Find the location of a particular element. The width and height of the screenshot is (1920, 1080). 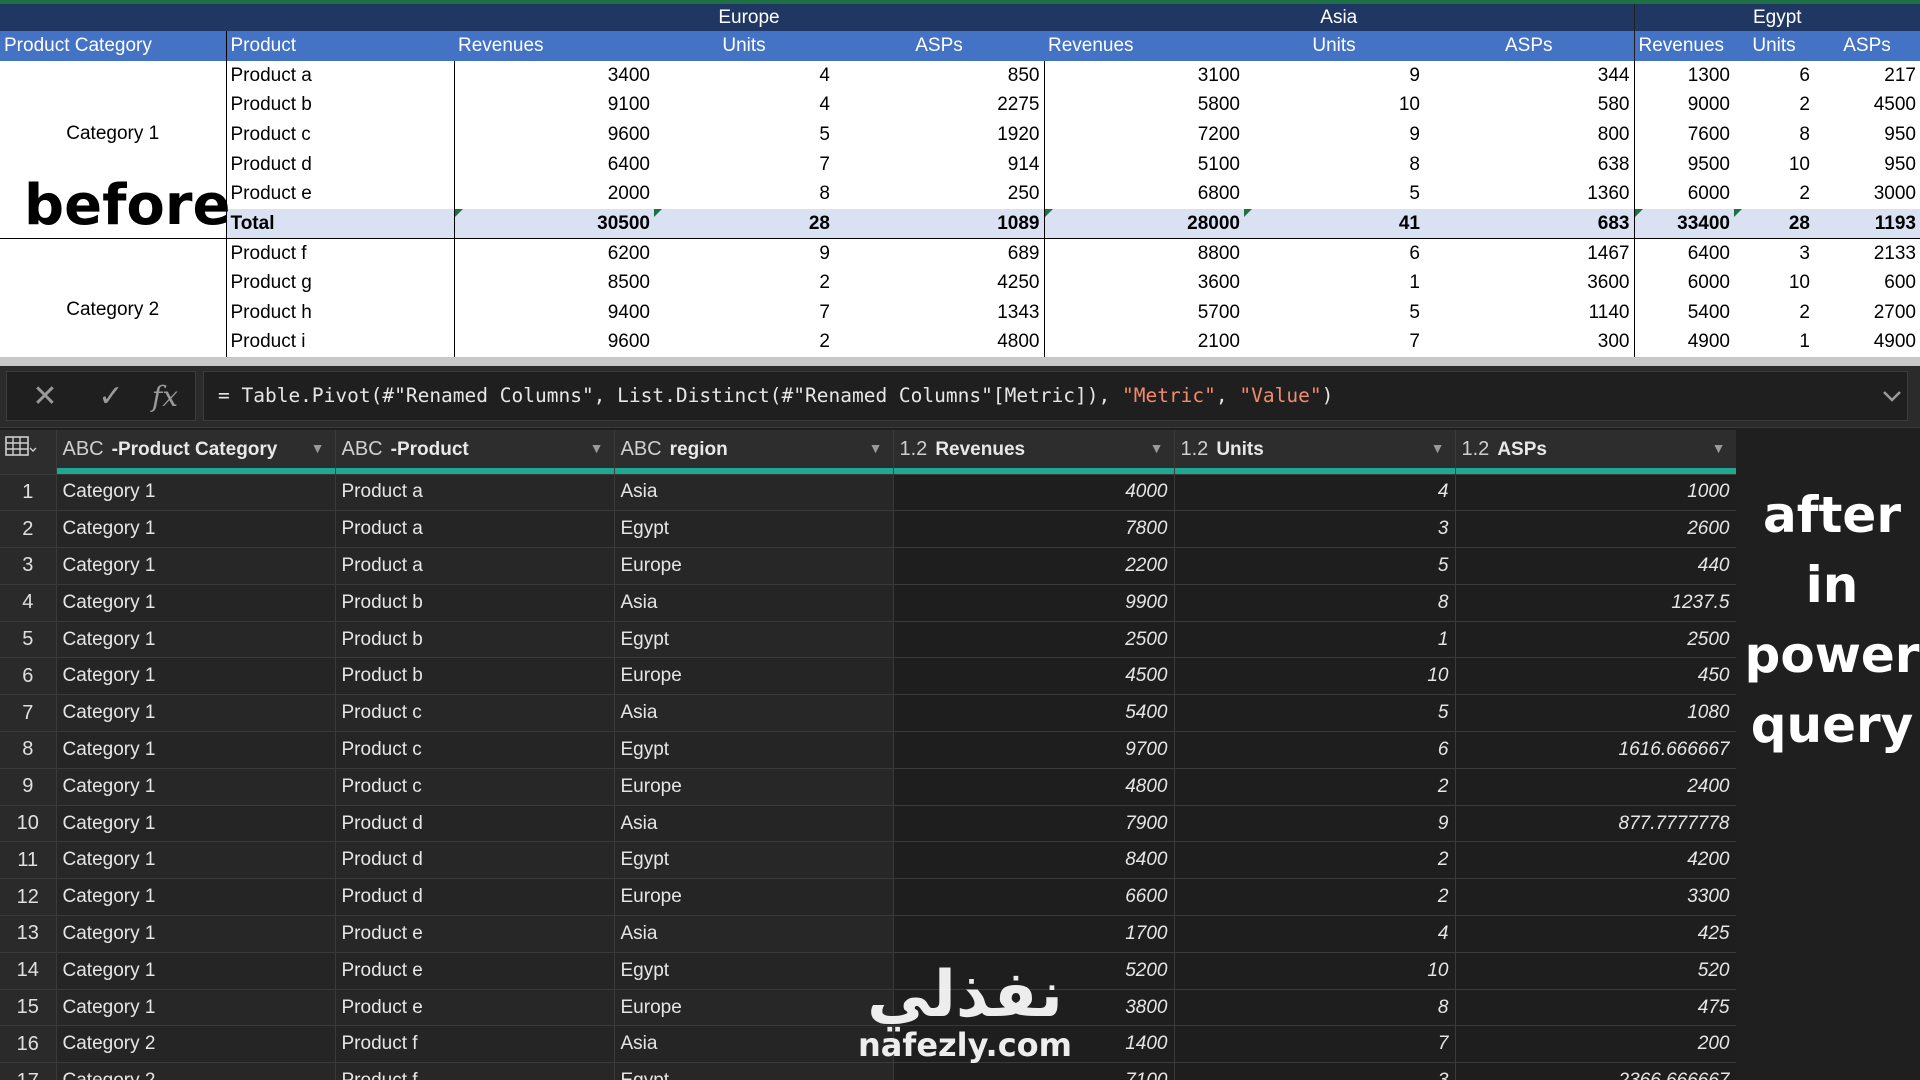

table-cell: 8 is located at coordinates (1315, 603).